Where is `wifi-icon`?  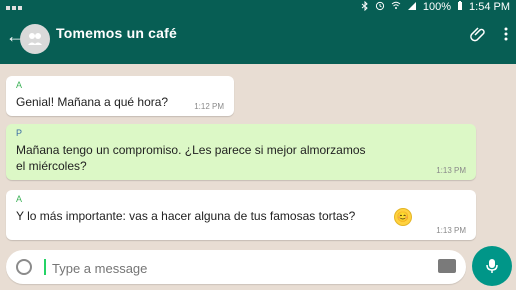
wifi-icon is located at coordinates (396, 7).